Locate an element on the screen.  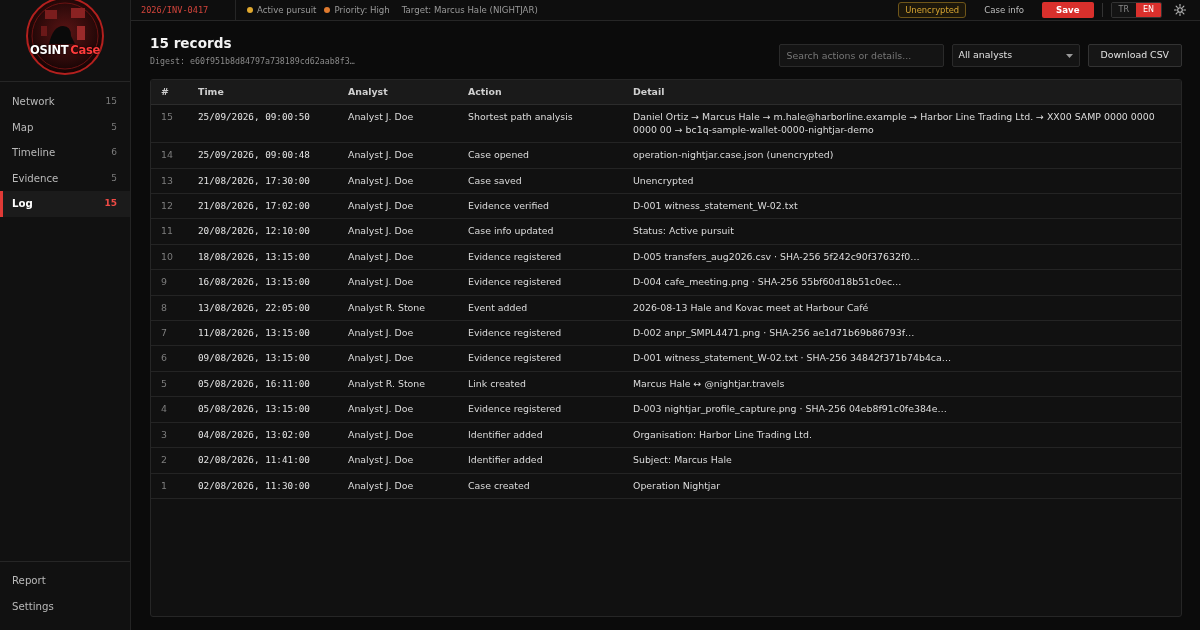
row-number: 15 is located at coordinates (169, 123).